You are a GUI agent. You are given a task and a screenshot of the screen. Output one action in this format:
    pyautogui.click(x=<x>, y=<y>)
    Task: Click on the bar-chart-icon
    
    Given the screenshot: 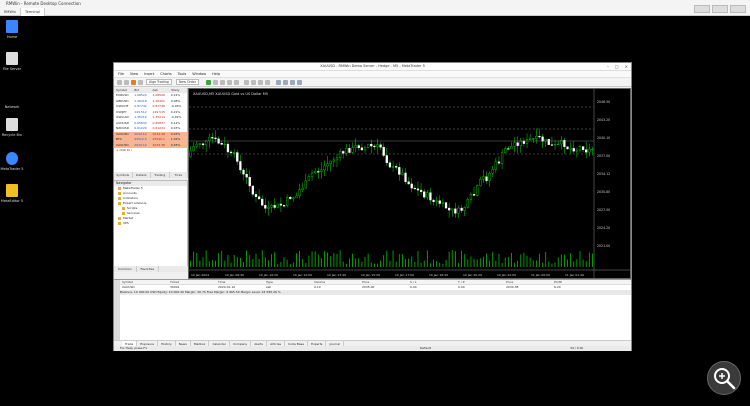 What is the action you would take?
    pyautogui.click(x=208, y=82)
    